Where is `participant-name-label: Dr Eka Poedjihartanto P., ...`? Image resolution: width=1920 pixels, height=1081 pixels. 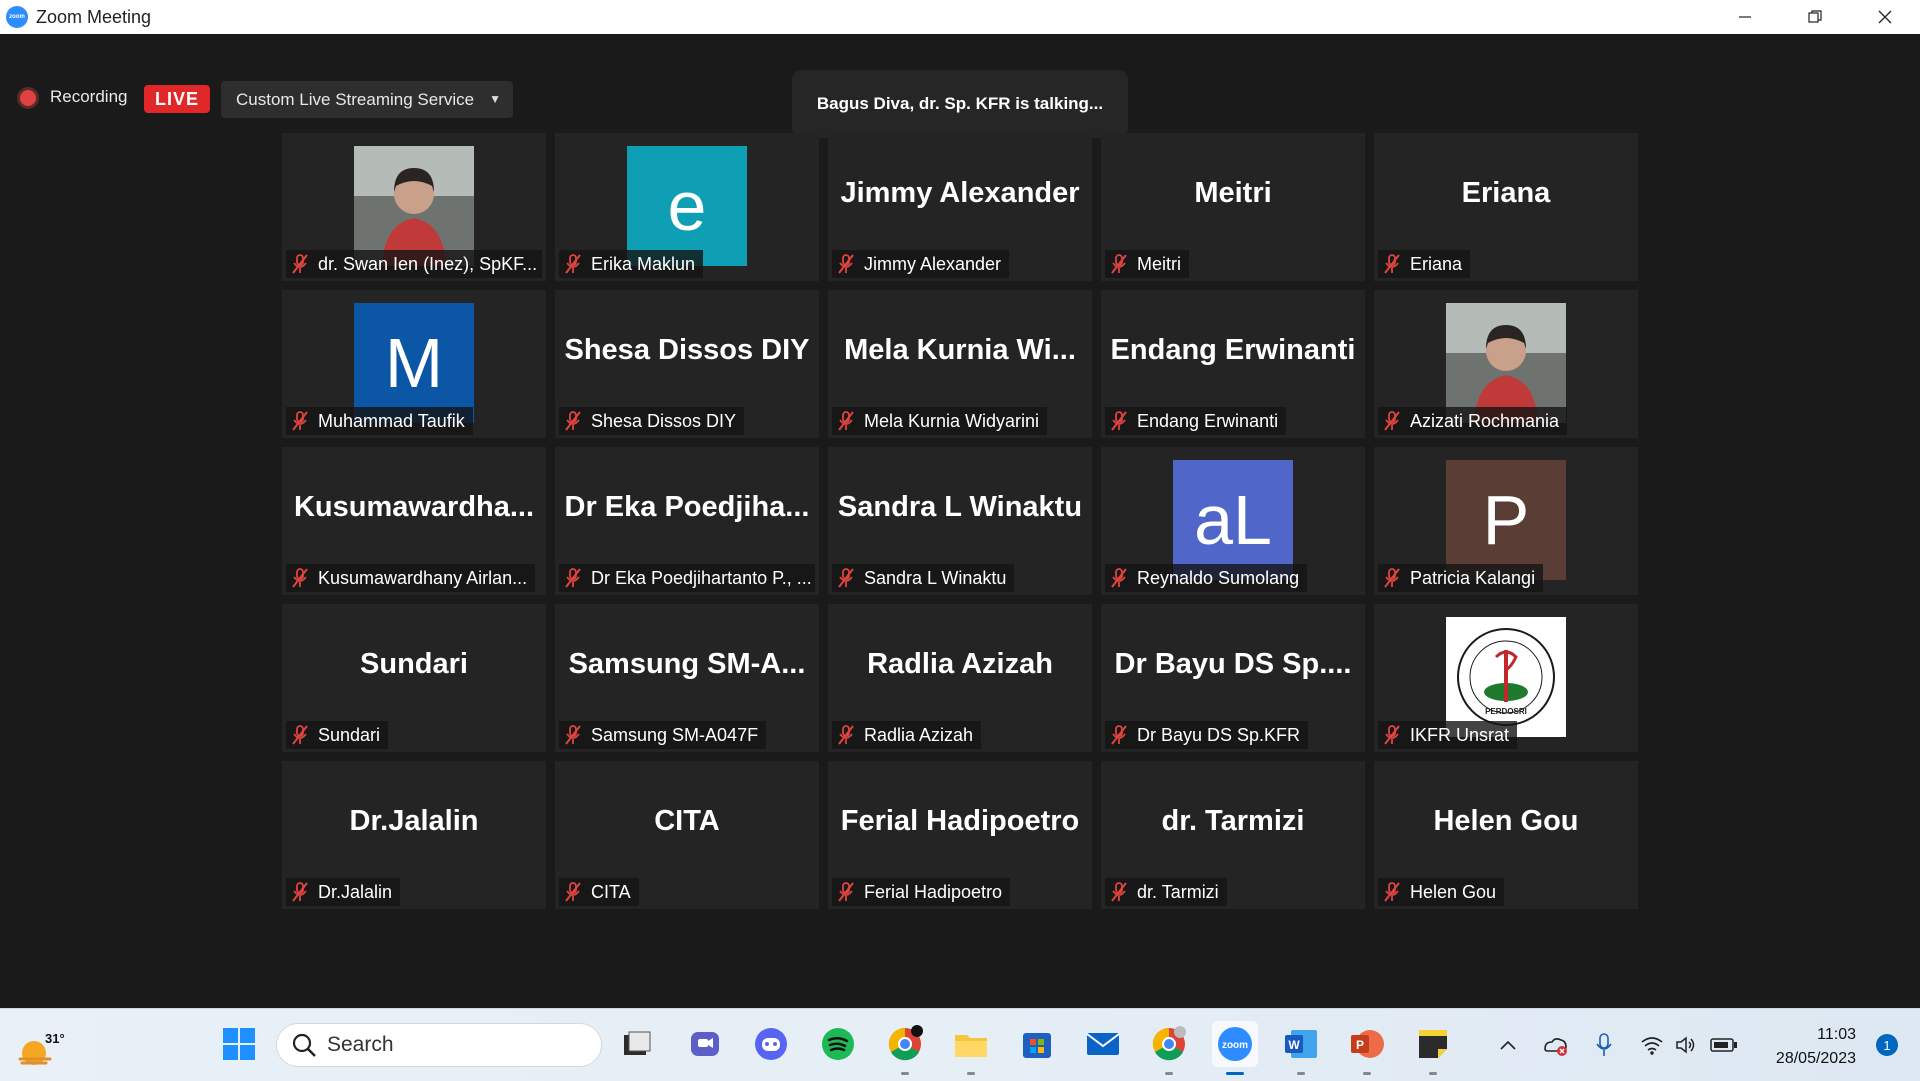 participant-name-label: Dr Eka Poedjihartanto P., ... is located at coordinates (687, 578).